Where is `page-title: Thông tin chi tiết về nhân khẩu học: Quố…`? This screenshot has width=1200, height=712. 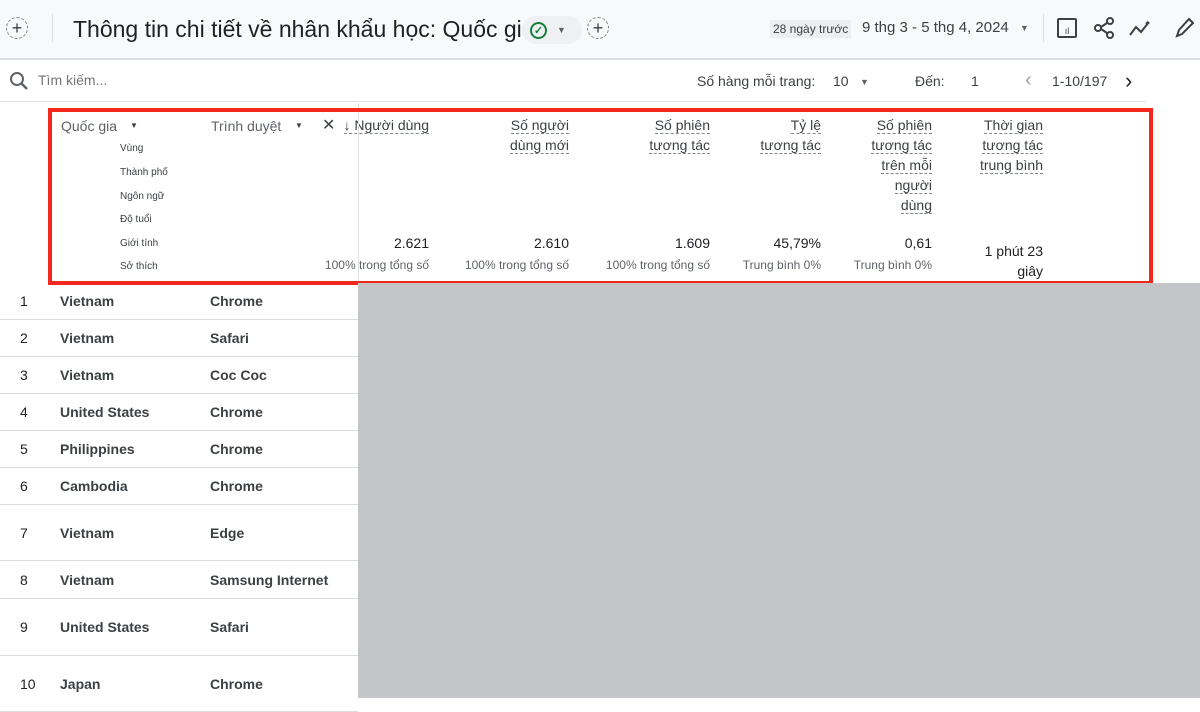 page-title: Thông tin chi tiết về nhân khẩu học: Quố… is located at coordinates (304, 29).